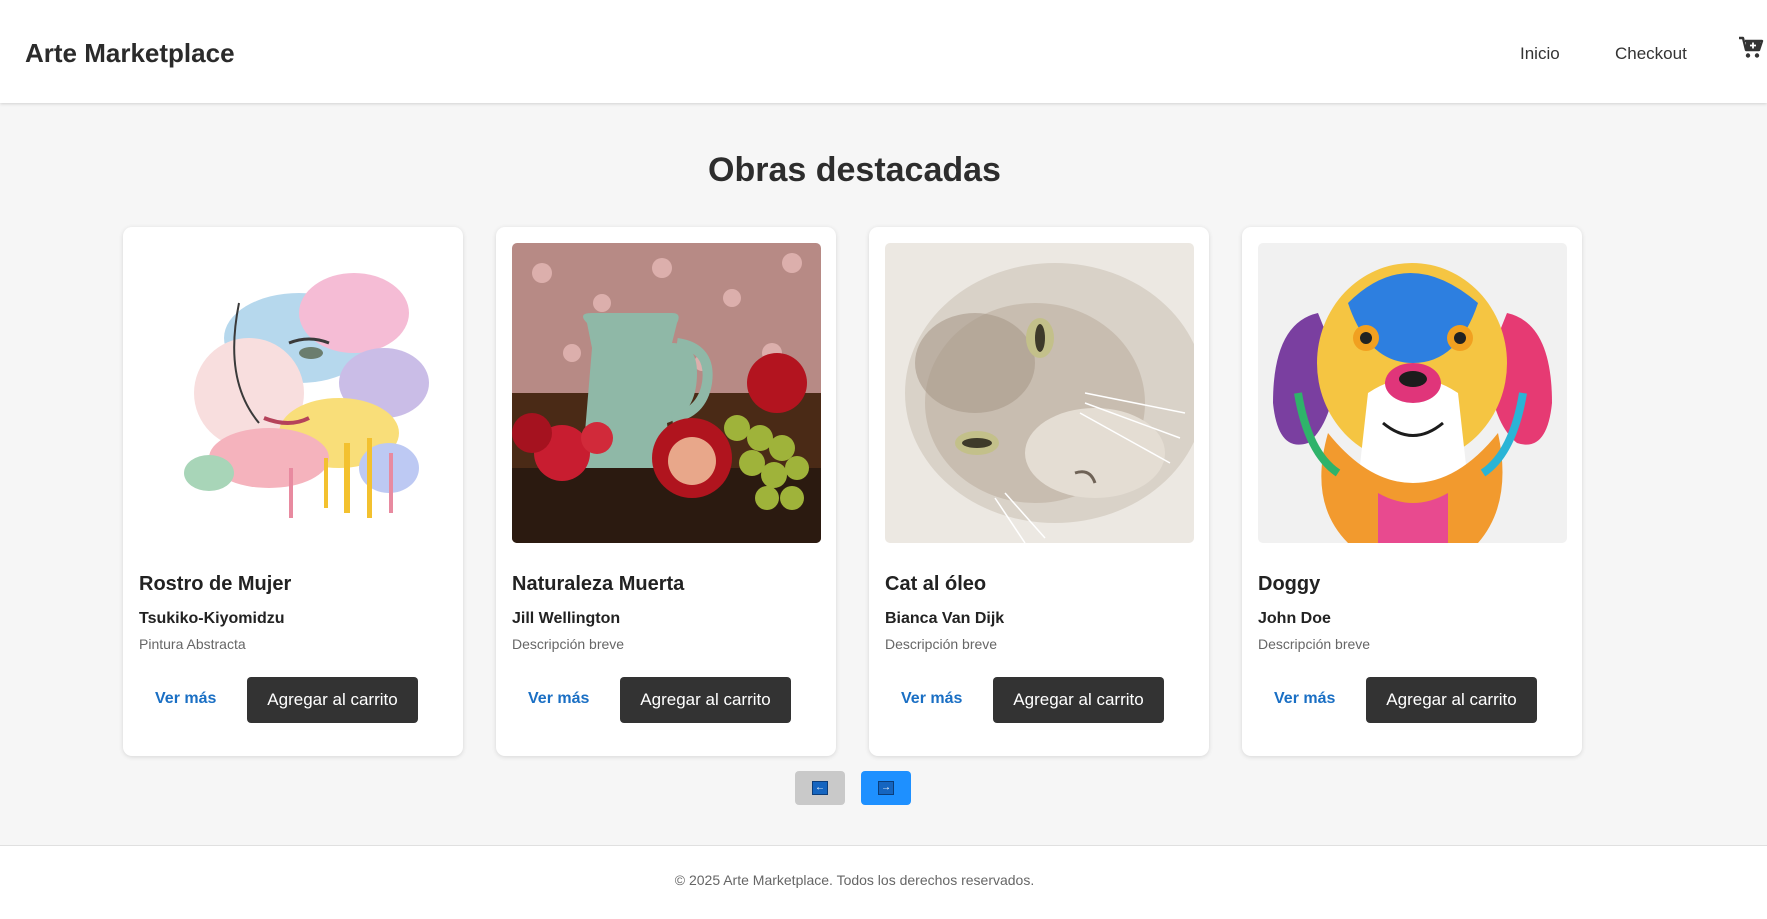  Describe the element at coordinates (215, 584) in the screenshot. I see `artwork-title: Rostro de Mujer` at that location.